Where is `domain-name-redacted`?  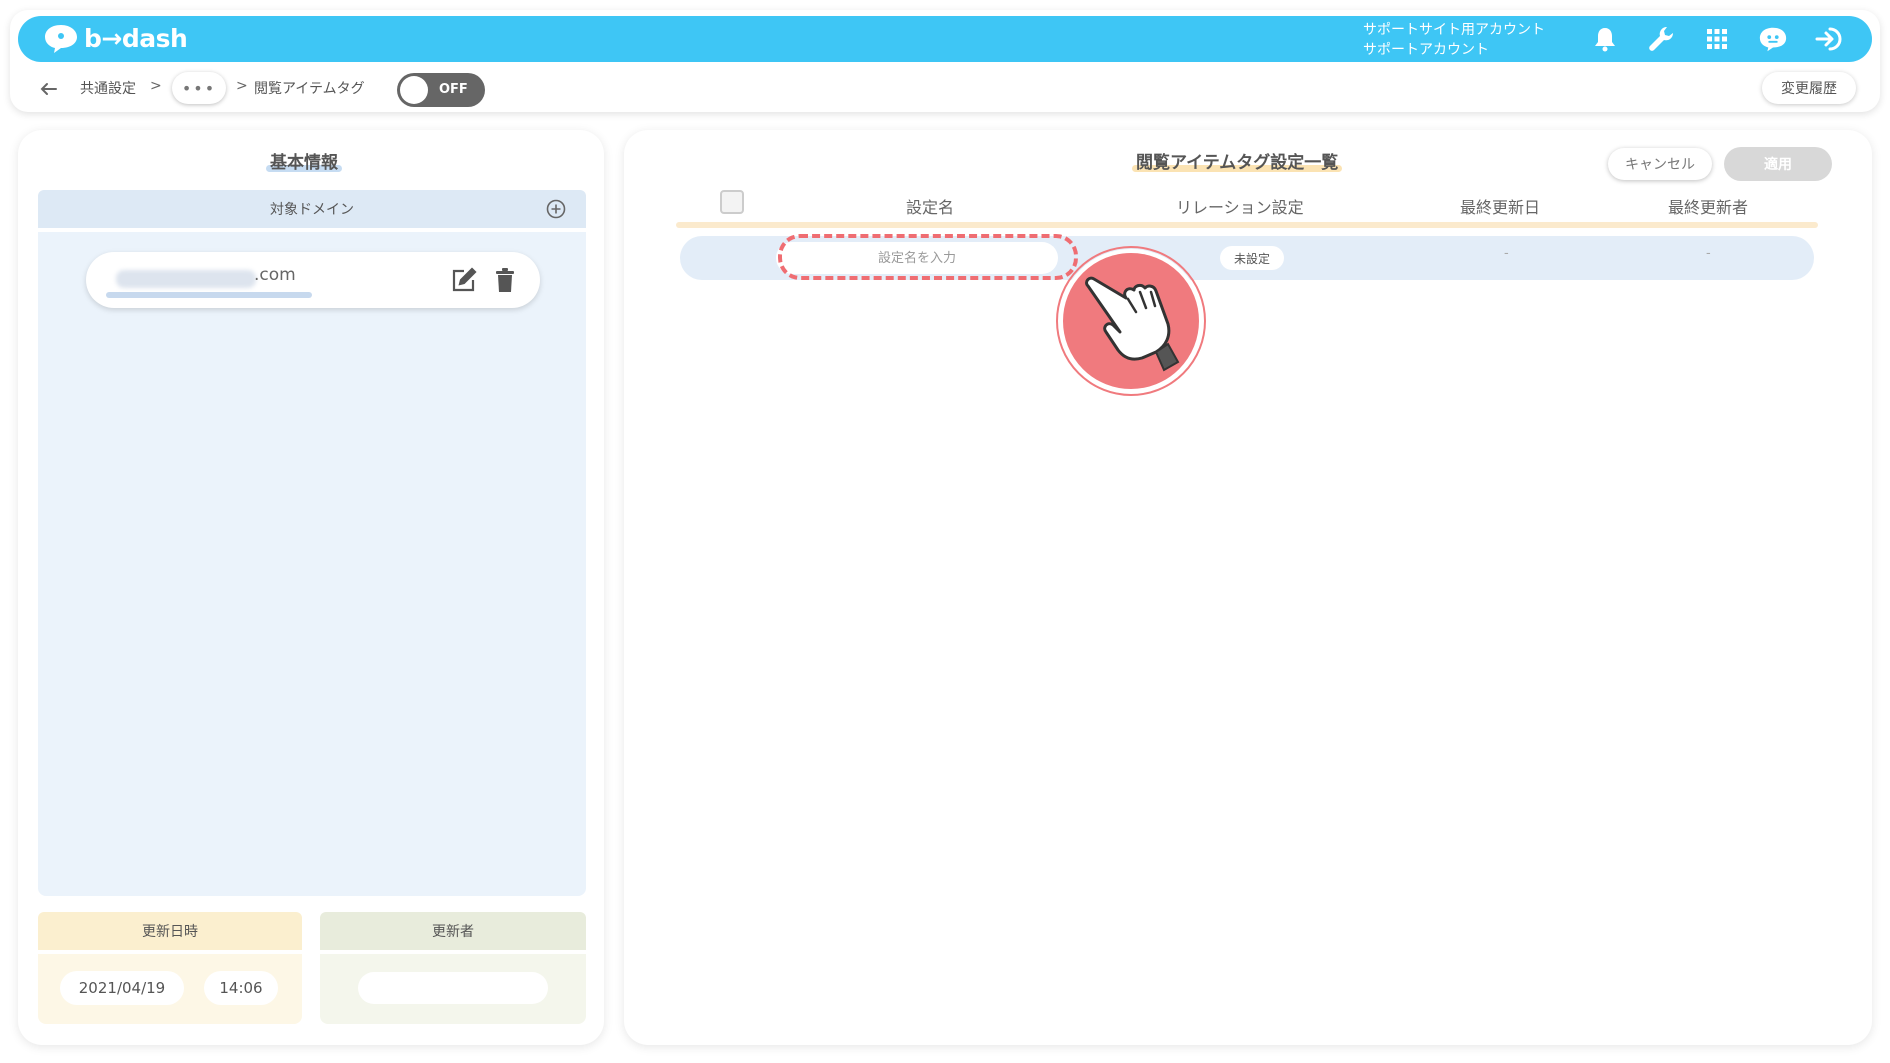 domain-name-redacted is located at coordinates (186, 279).